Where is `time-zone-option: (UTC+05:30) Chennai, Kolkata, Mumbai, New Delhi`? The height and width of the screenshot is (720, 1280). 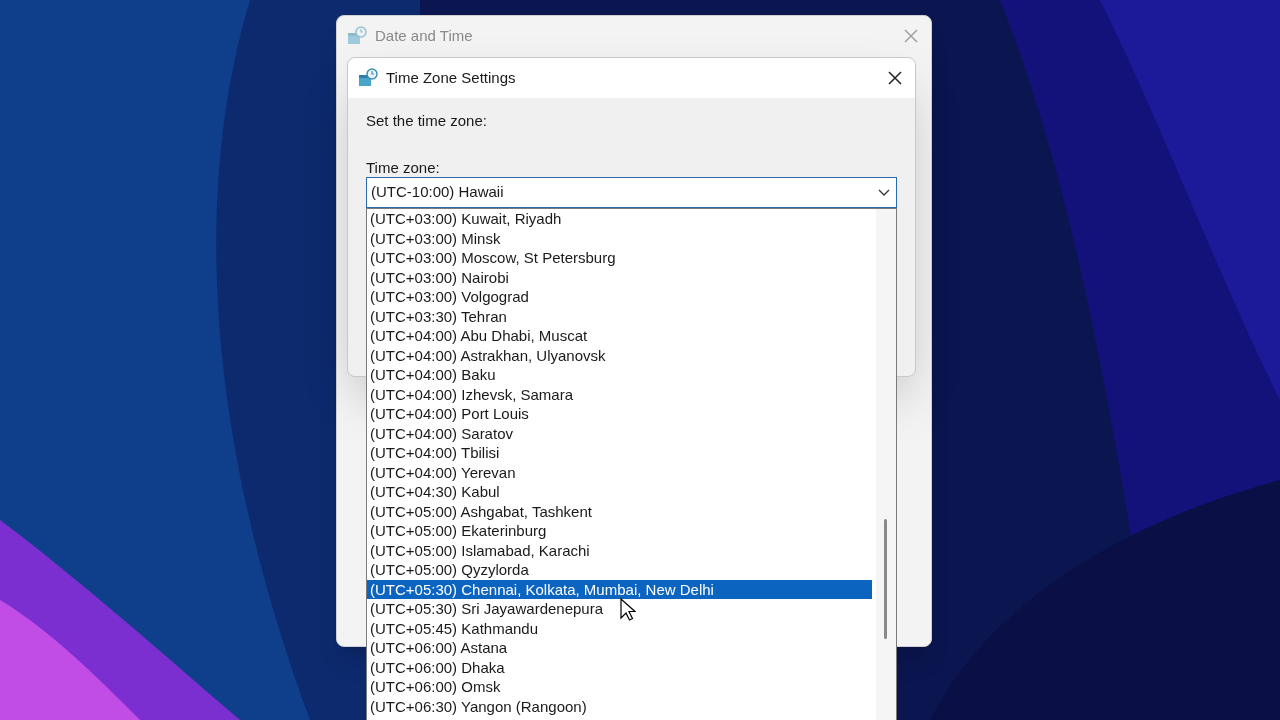
time-zone-option: (UTC+05:30) Chennai, Kolkata, Mumbai, New Delhi is located at coordinates (619, 589).